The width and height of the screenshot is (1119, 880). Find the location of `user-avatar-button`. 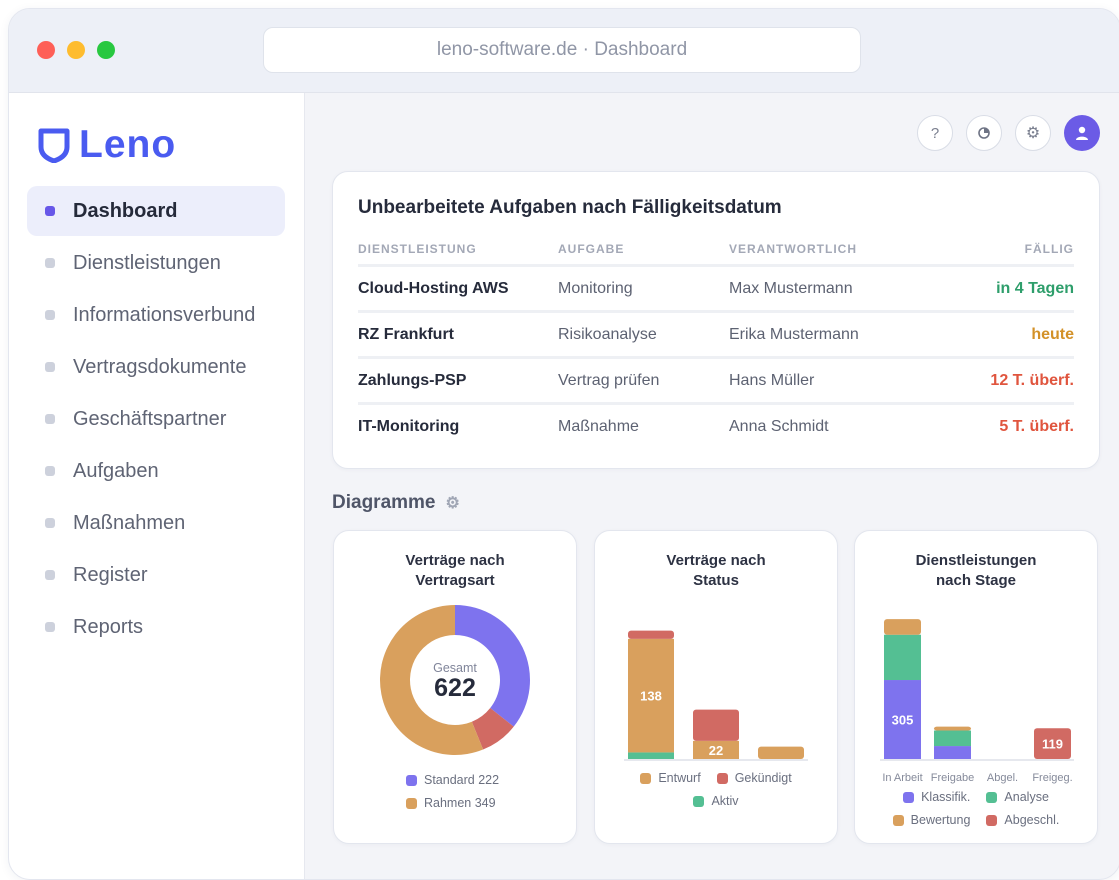

user-avatar-button is located at coordinates (1082, 133).